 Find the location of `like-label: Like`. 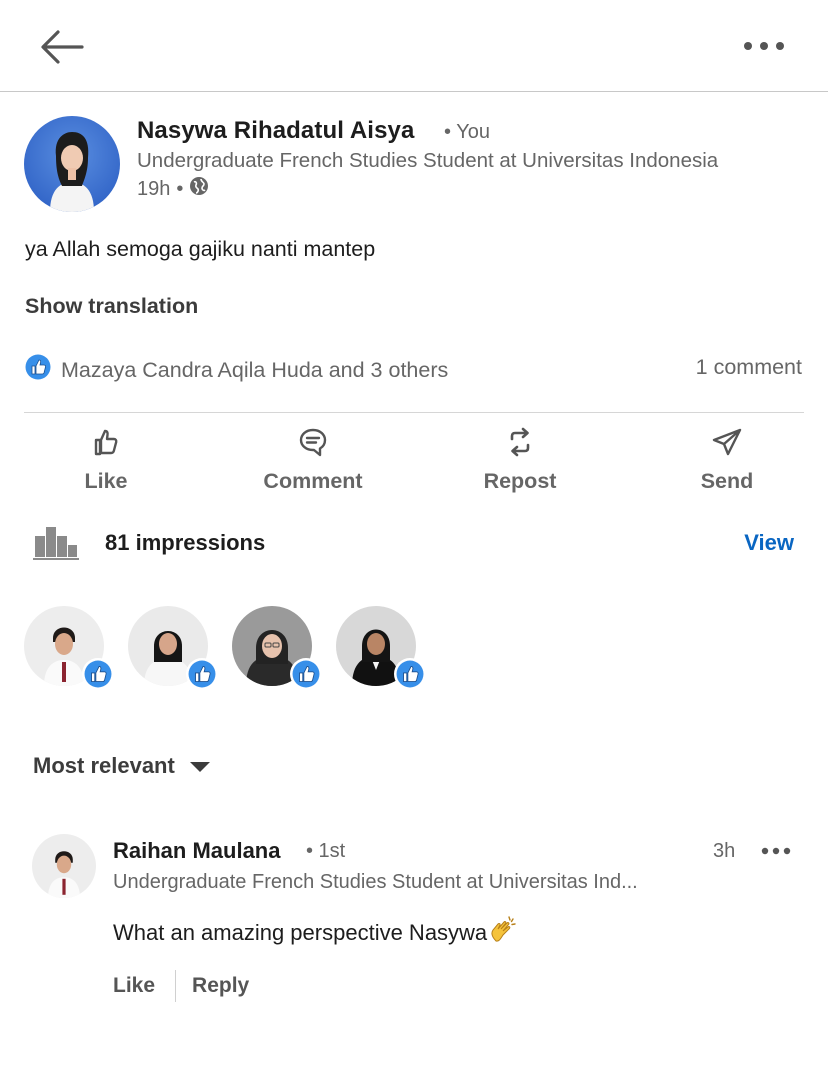

like-label: Like is located at coordinates (106, 481).